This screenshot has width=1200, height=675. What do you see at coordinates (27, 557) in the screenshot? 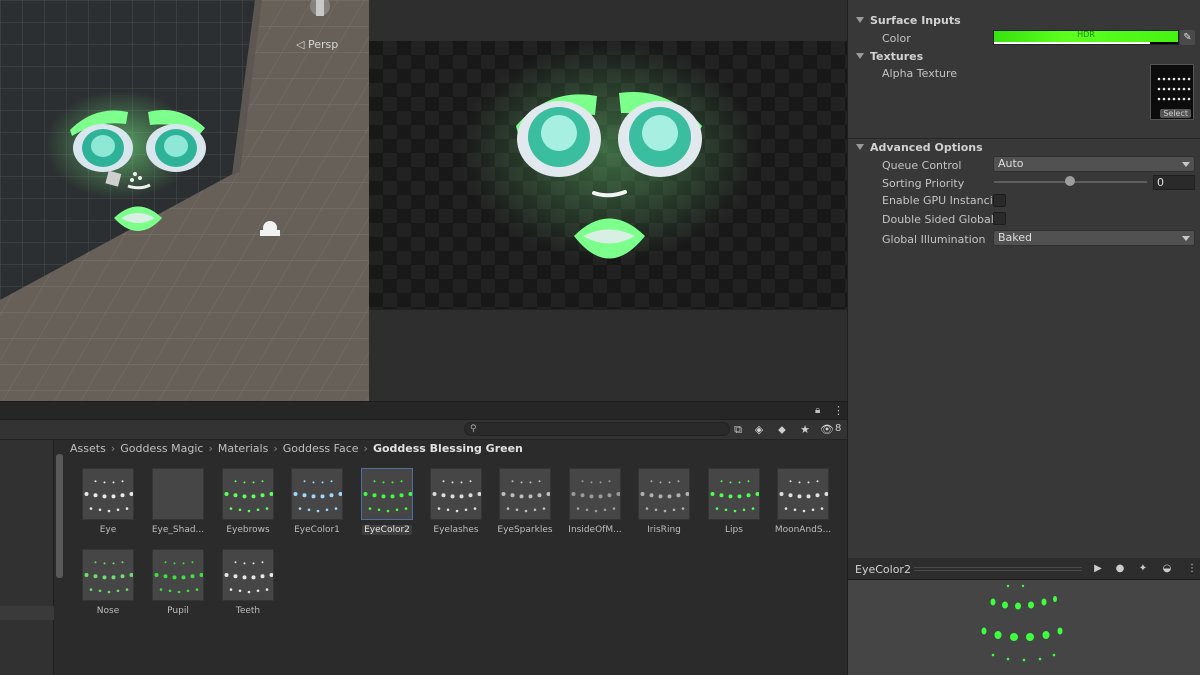
I see `folder-tree` at bounding box center [27, 557].